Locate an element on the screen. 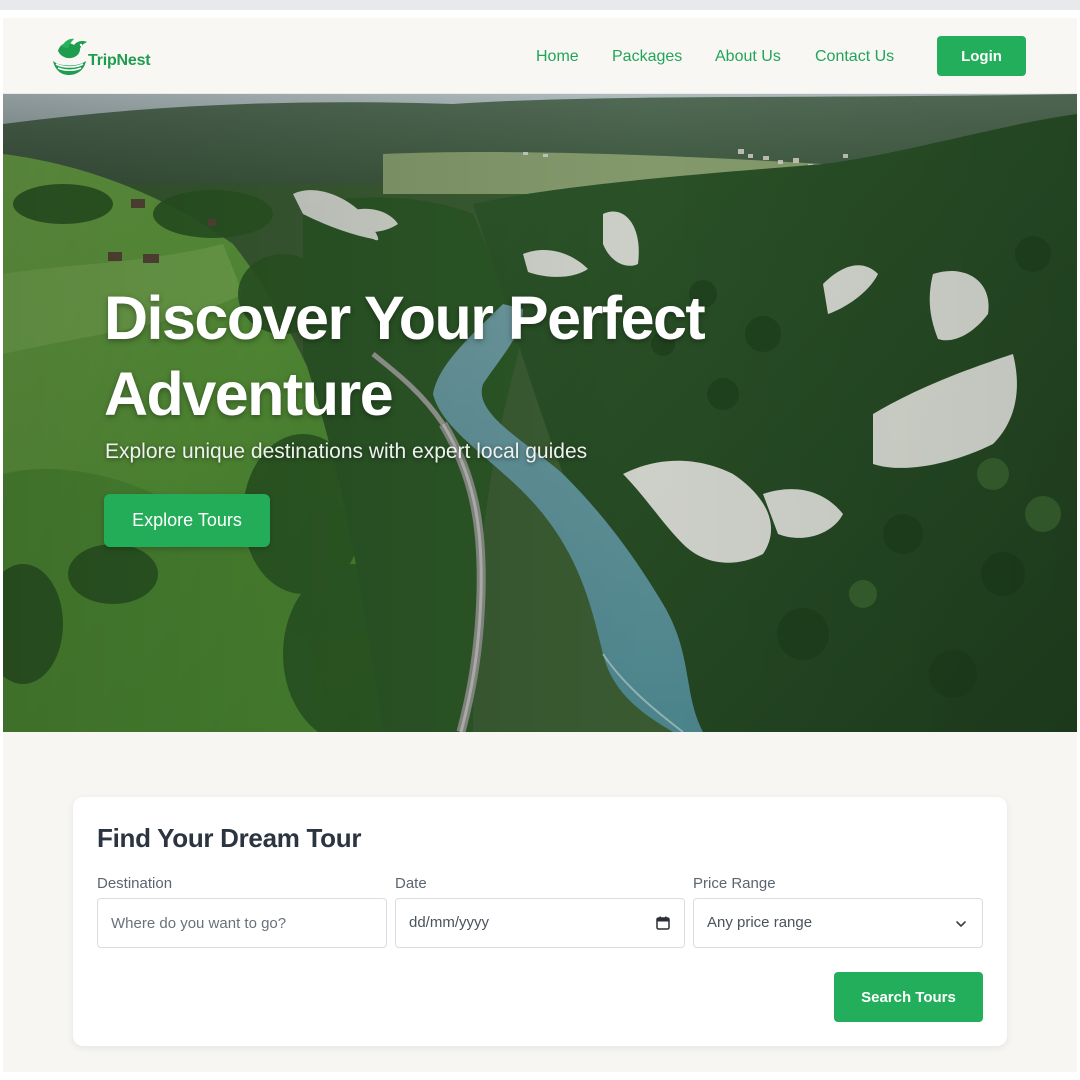  destination-input is located at coordinates (242, 923).